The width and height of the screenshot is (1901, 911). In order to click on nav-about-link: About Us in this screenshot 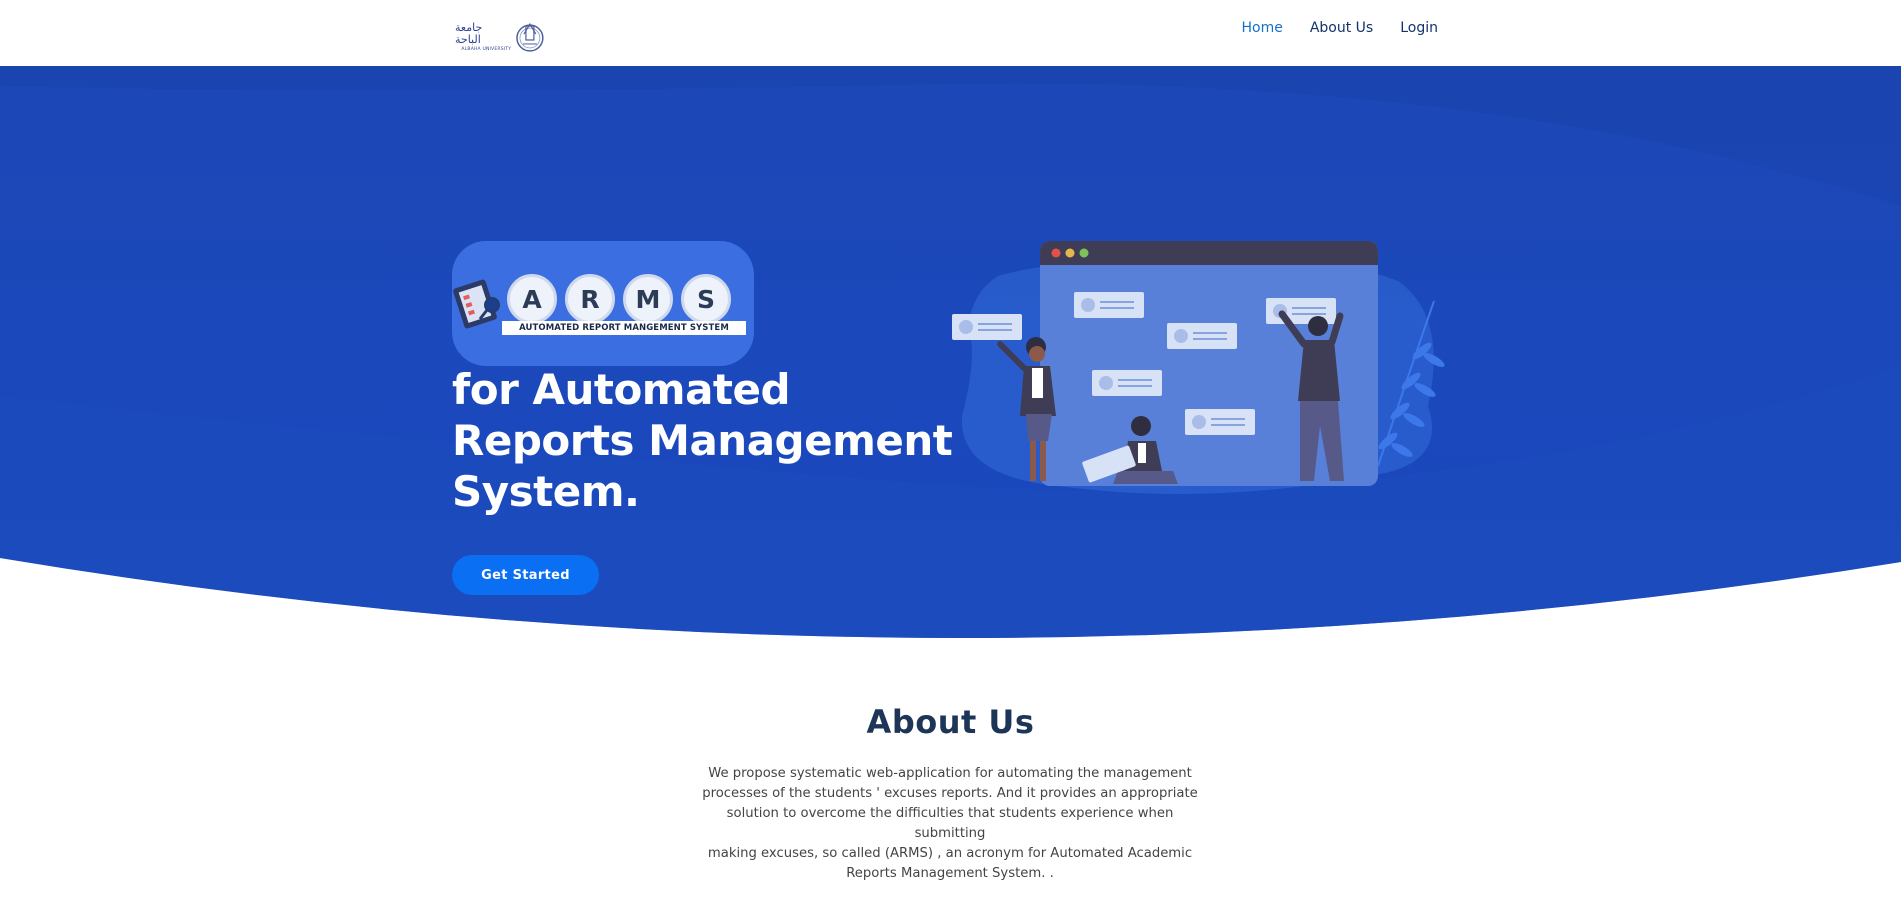, I will do `click(1341, 28)`.